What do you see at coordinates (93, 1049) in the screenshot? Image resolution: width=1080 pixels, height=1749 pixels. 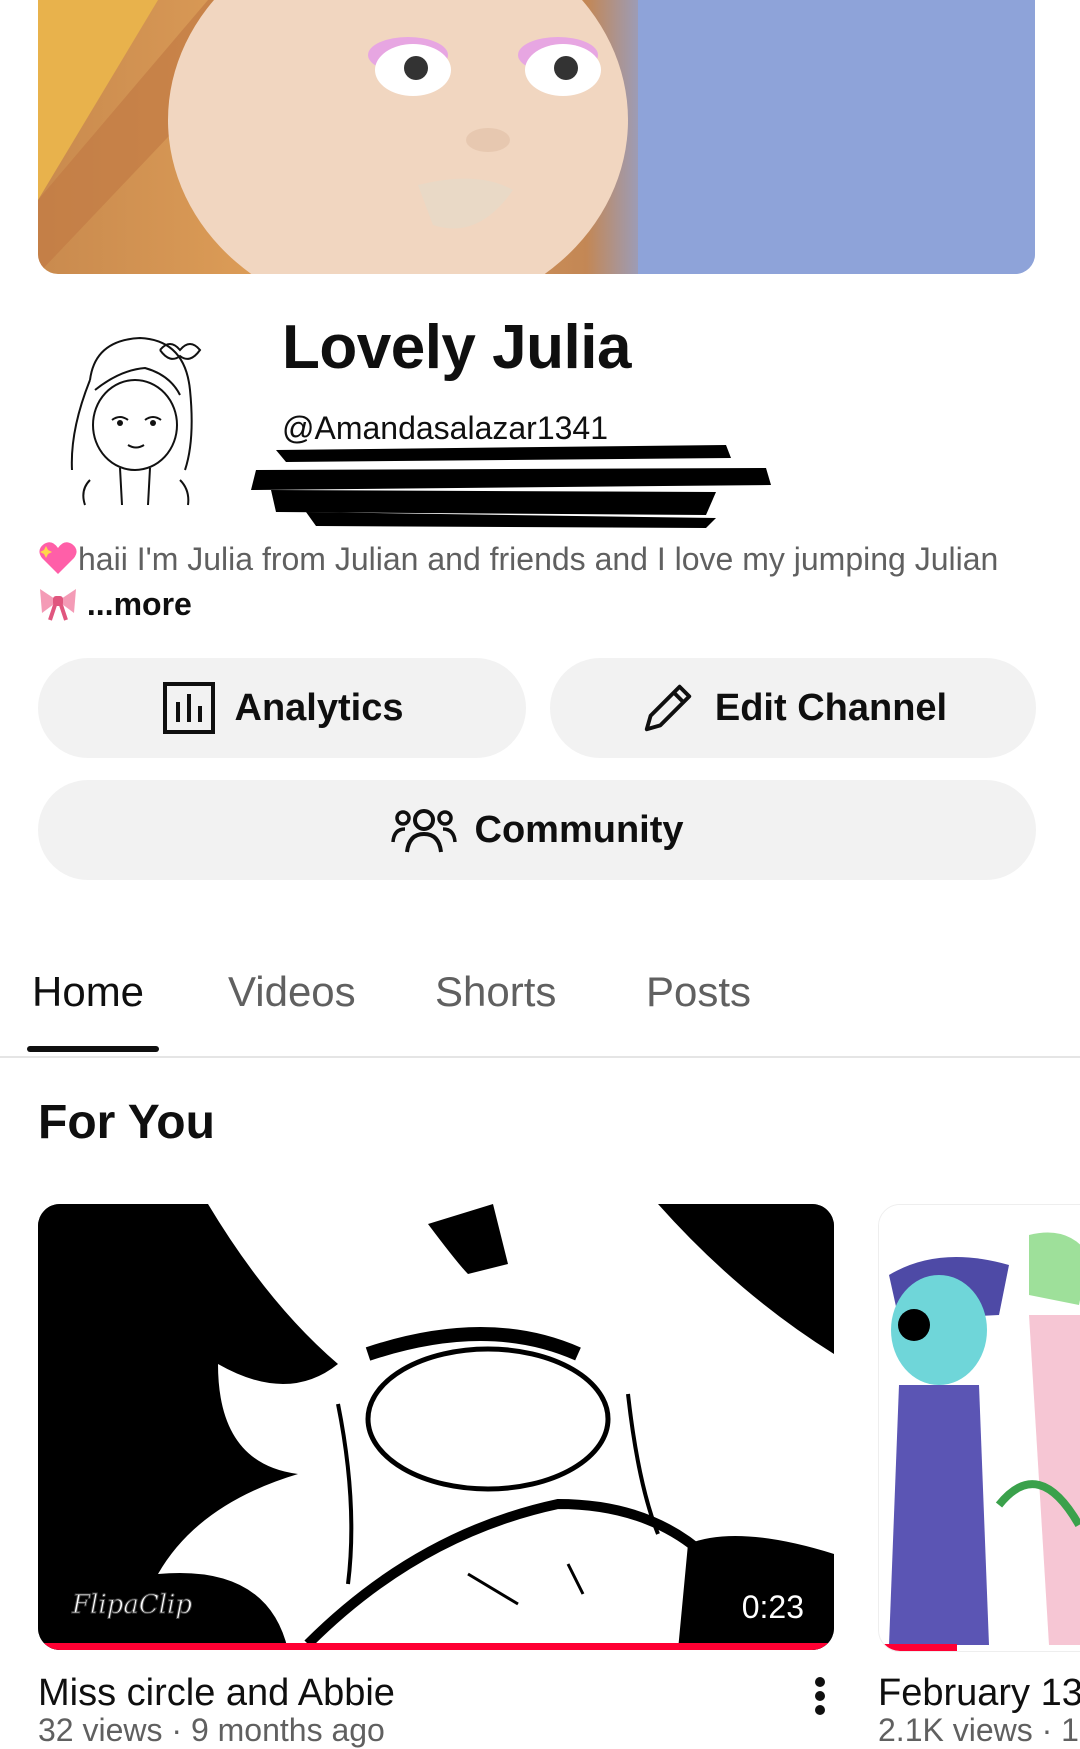 I see `active-tab-indicator` at bounding box center [93, 1049].